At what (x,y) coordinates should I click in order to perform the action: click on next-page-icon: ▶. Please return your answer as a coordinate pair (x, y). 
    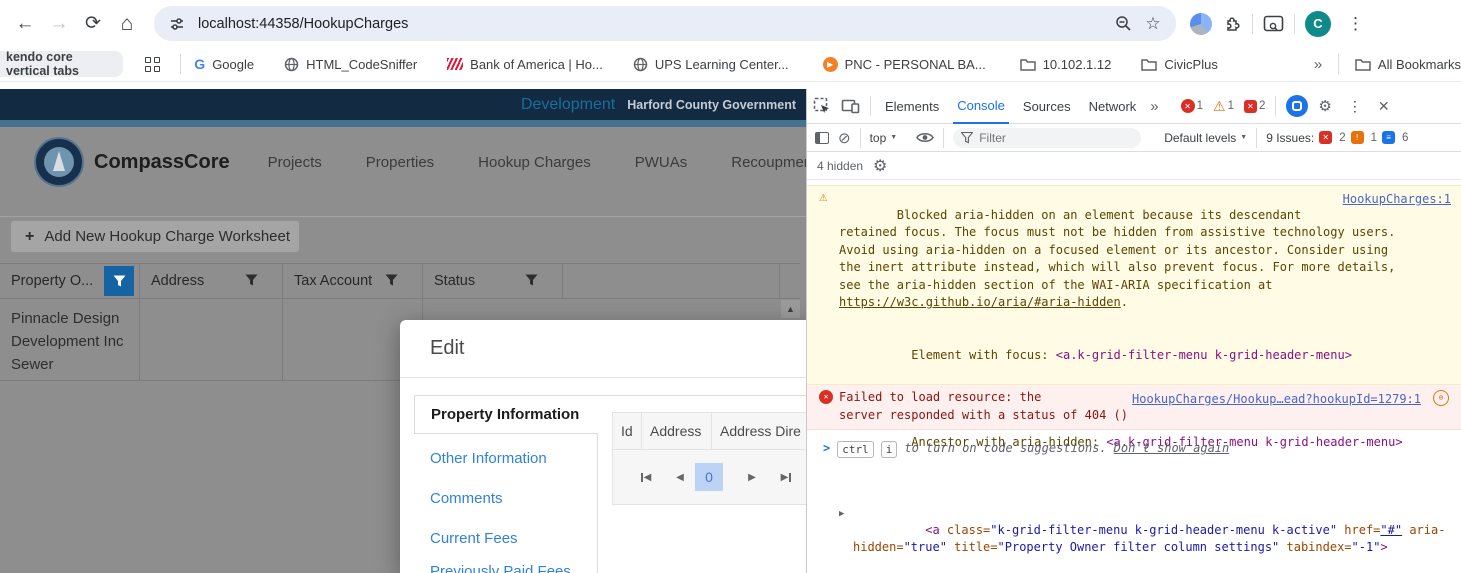
    Looking at the image, I should click on (752, 477).